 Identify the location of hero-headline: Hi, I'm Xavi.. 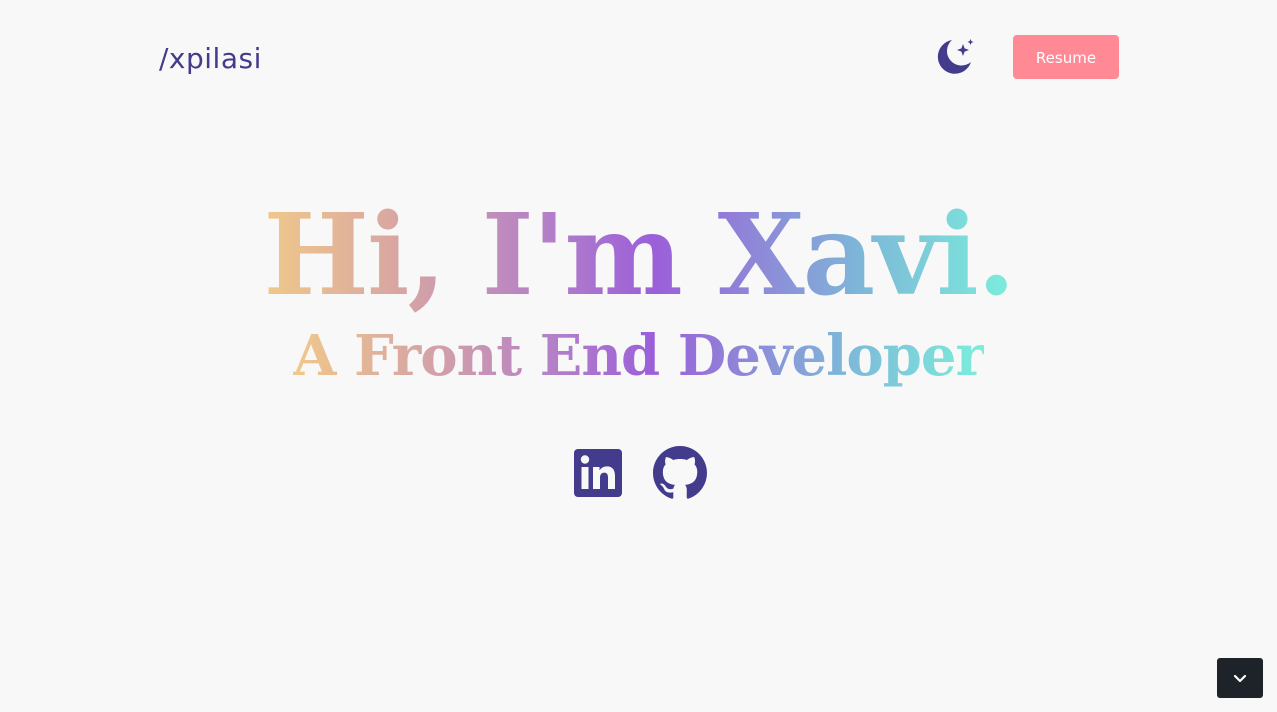
(639, 255).